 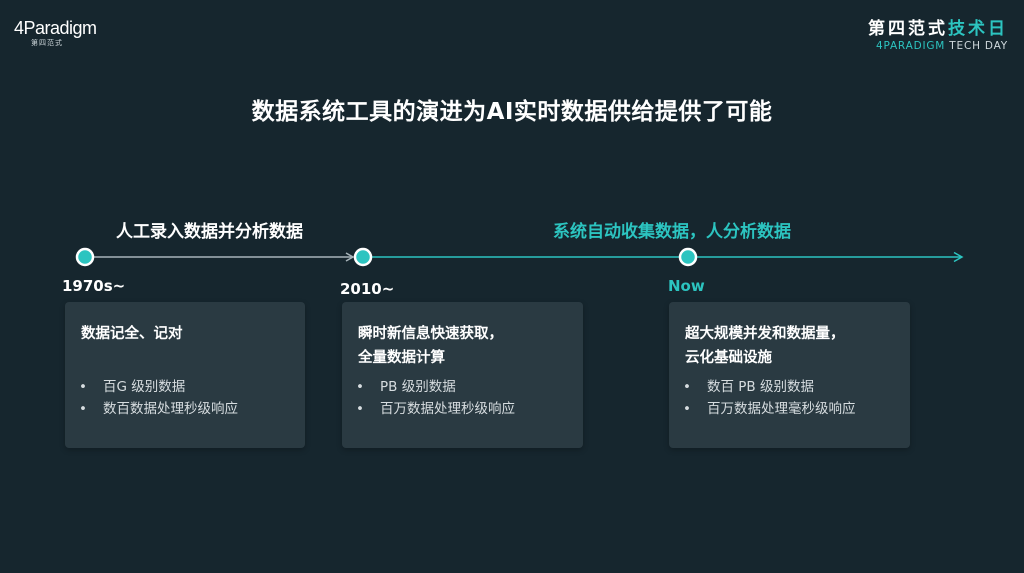 I want to click on timeline-node-now, so click(x=688, y=257).